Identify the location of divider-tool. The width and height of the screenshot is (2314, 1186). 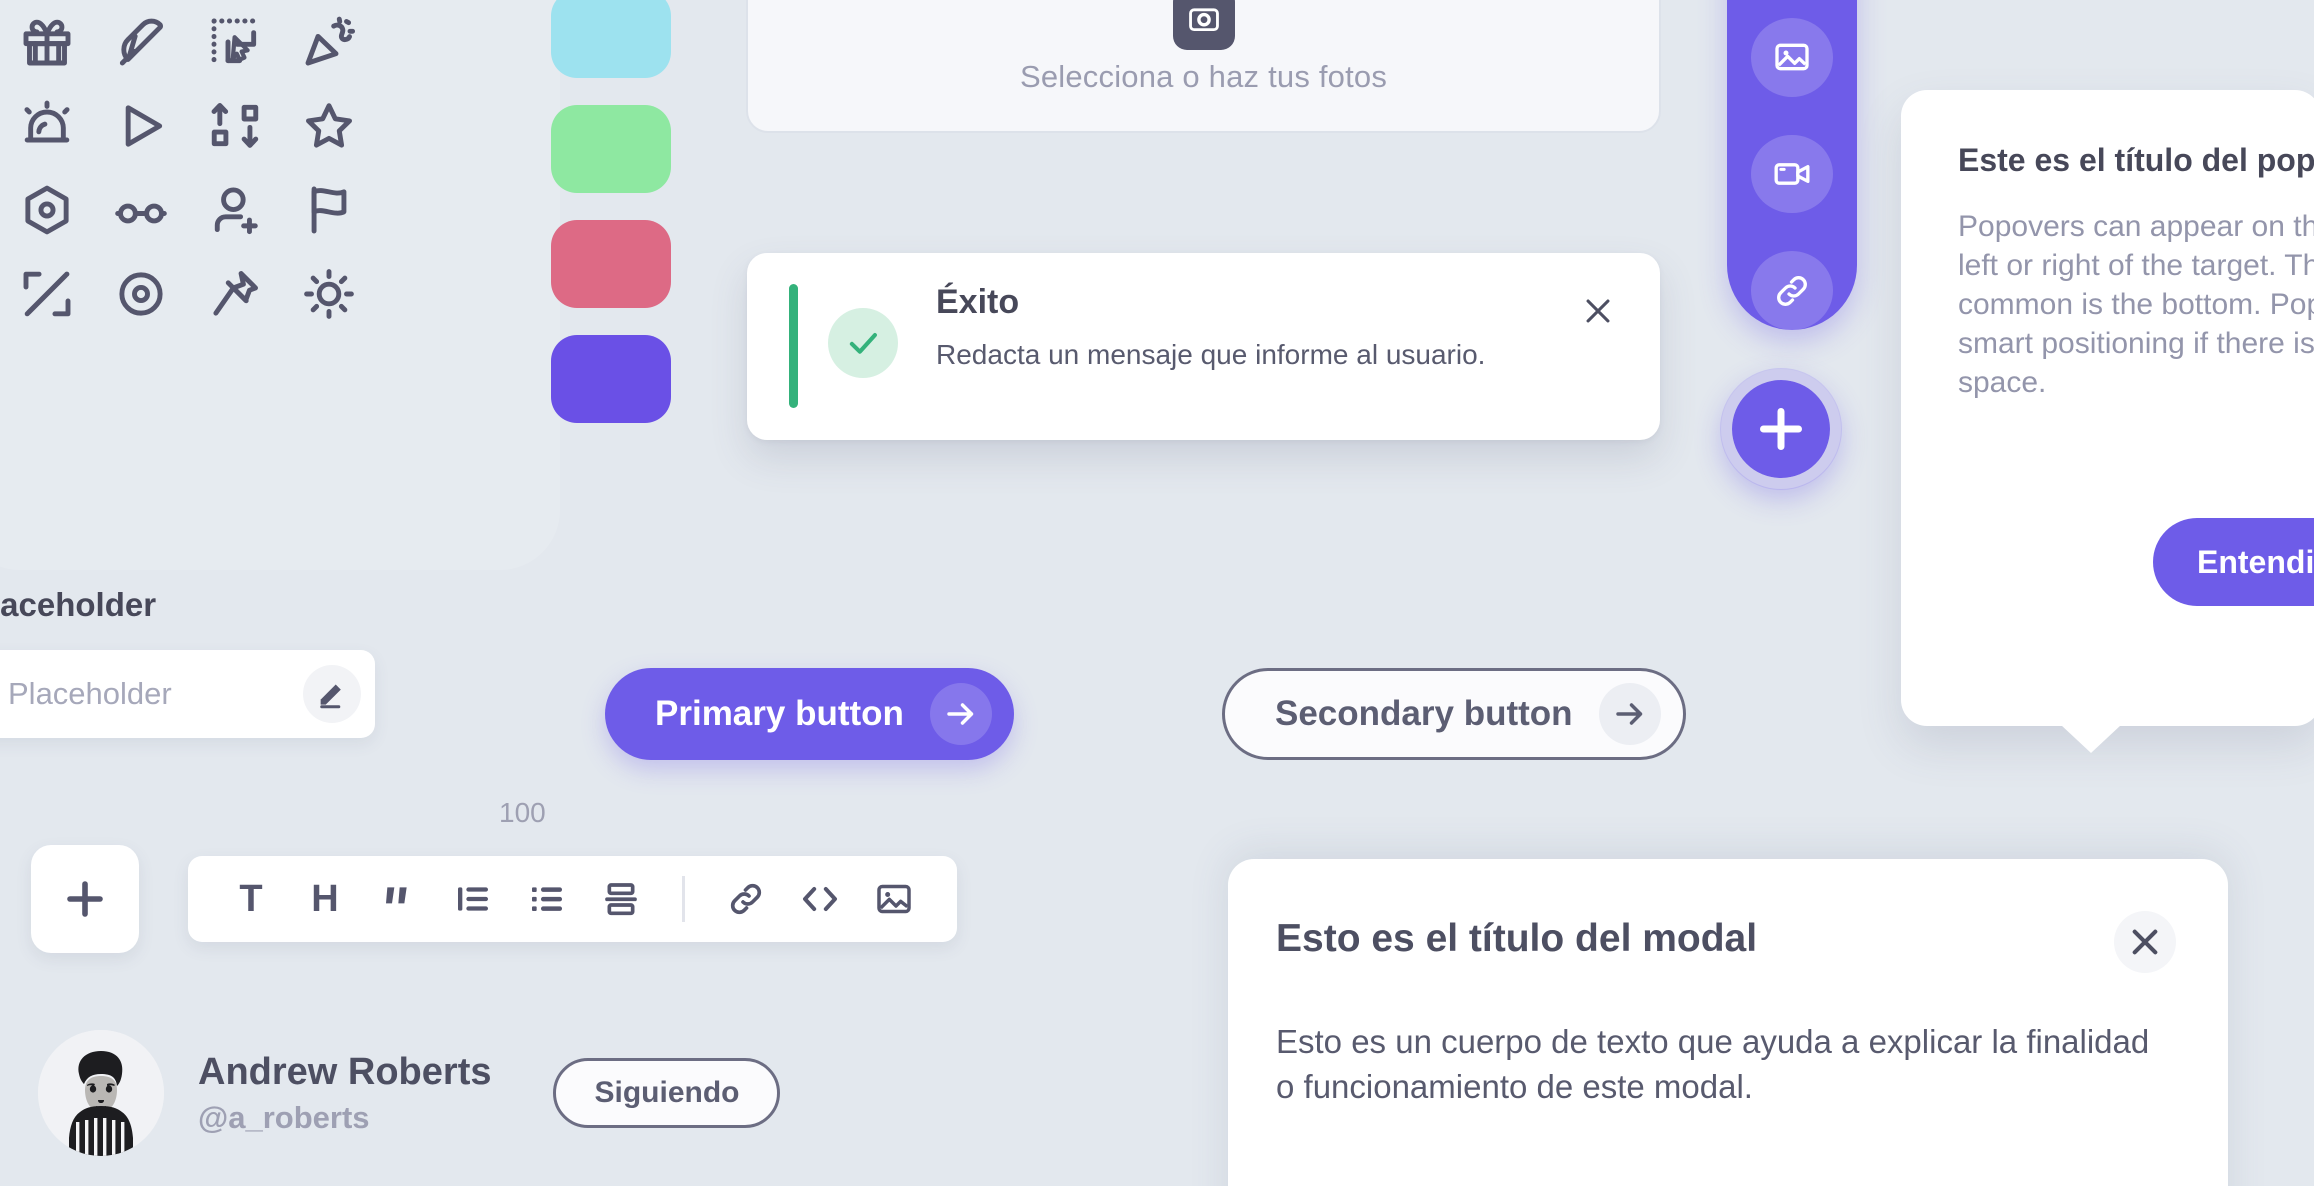
(621, 899).